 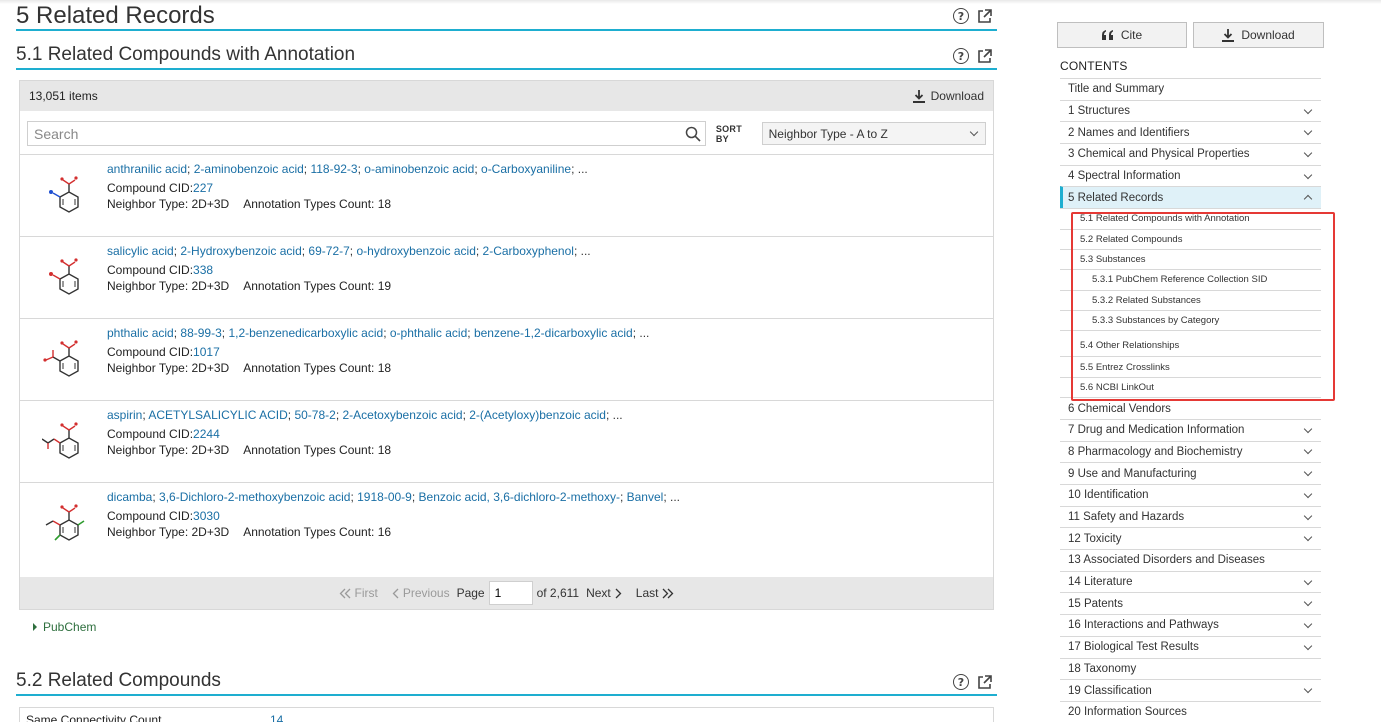 I want to click on toc-item: 13 Associated Disorders and Diseases, so click(x=1190, y=560).